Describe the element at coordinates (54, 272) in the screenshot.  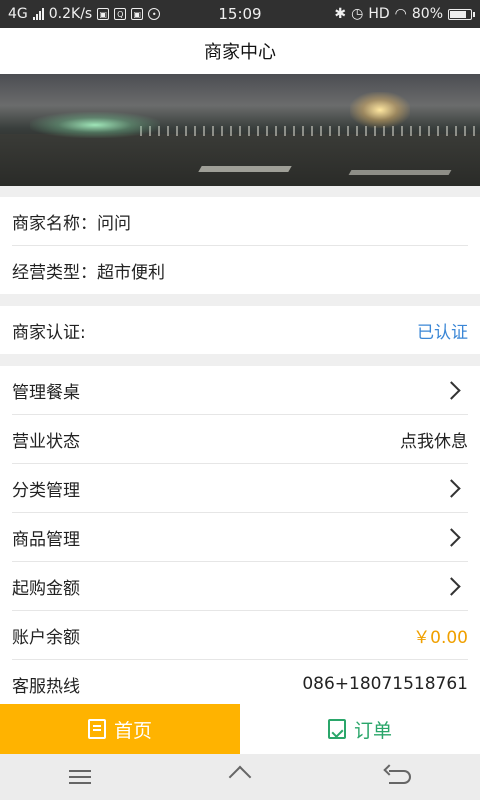
I see `business-type-label: 经营类型：` at that location.